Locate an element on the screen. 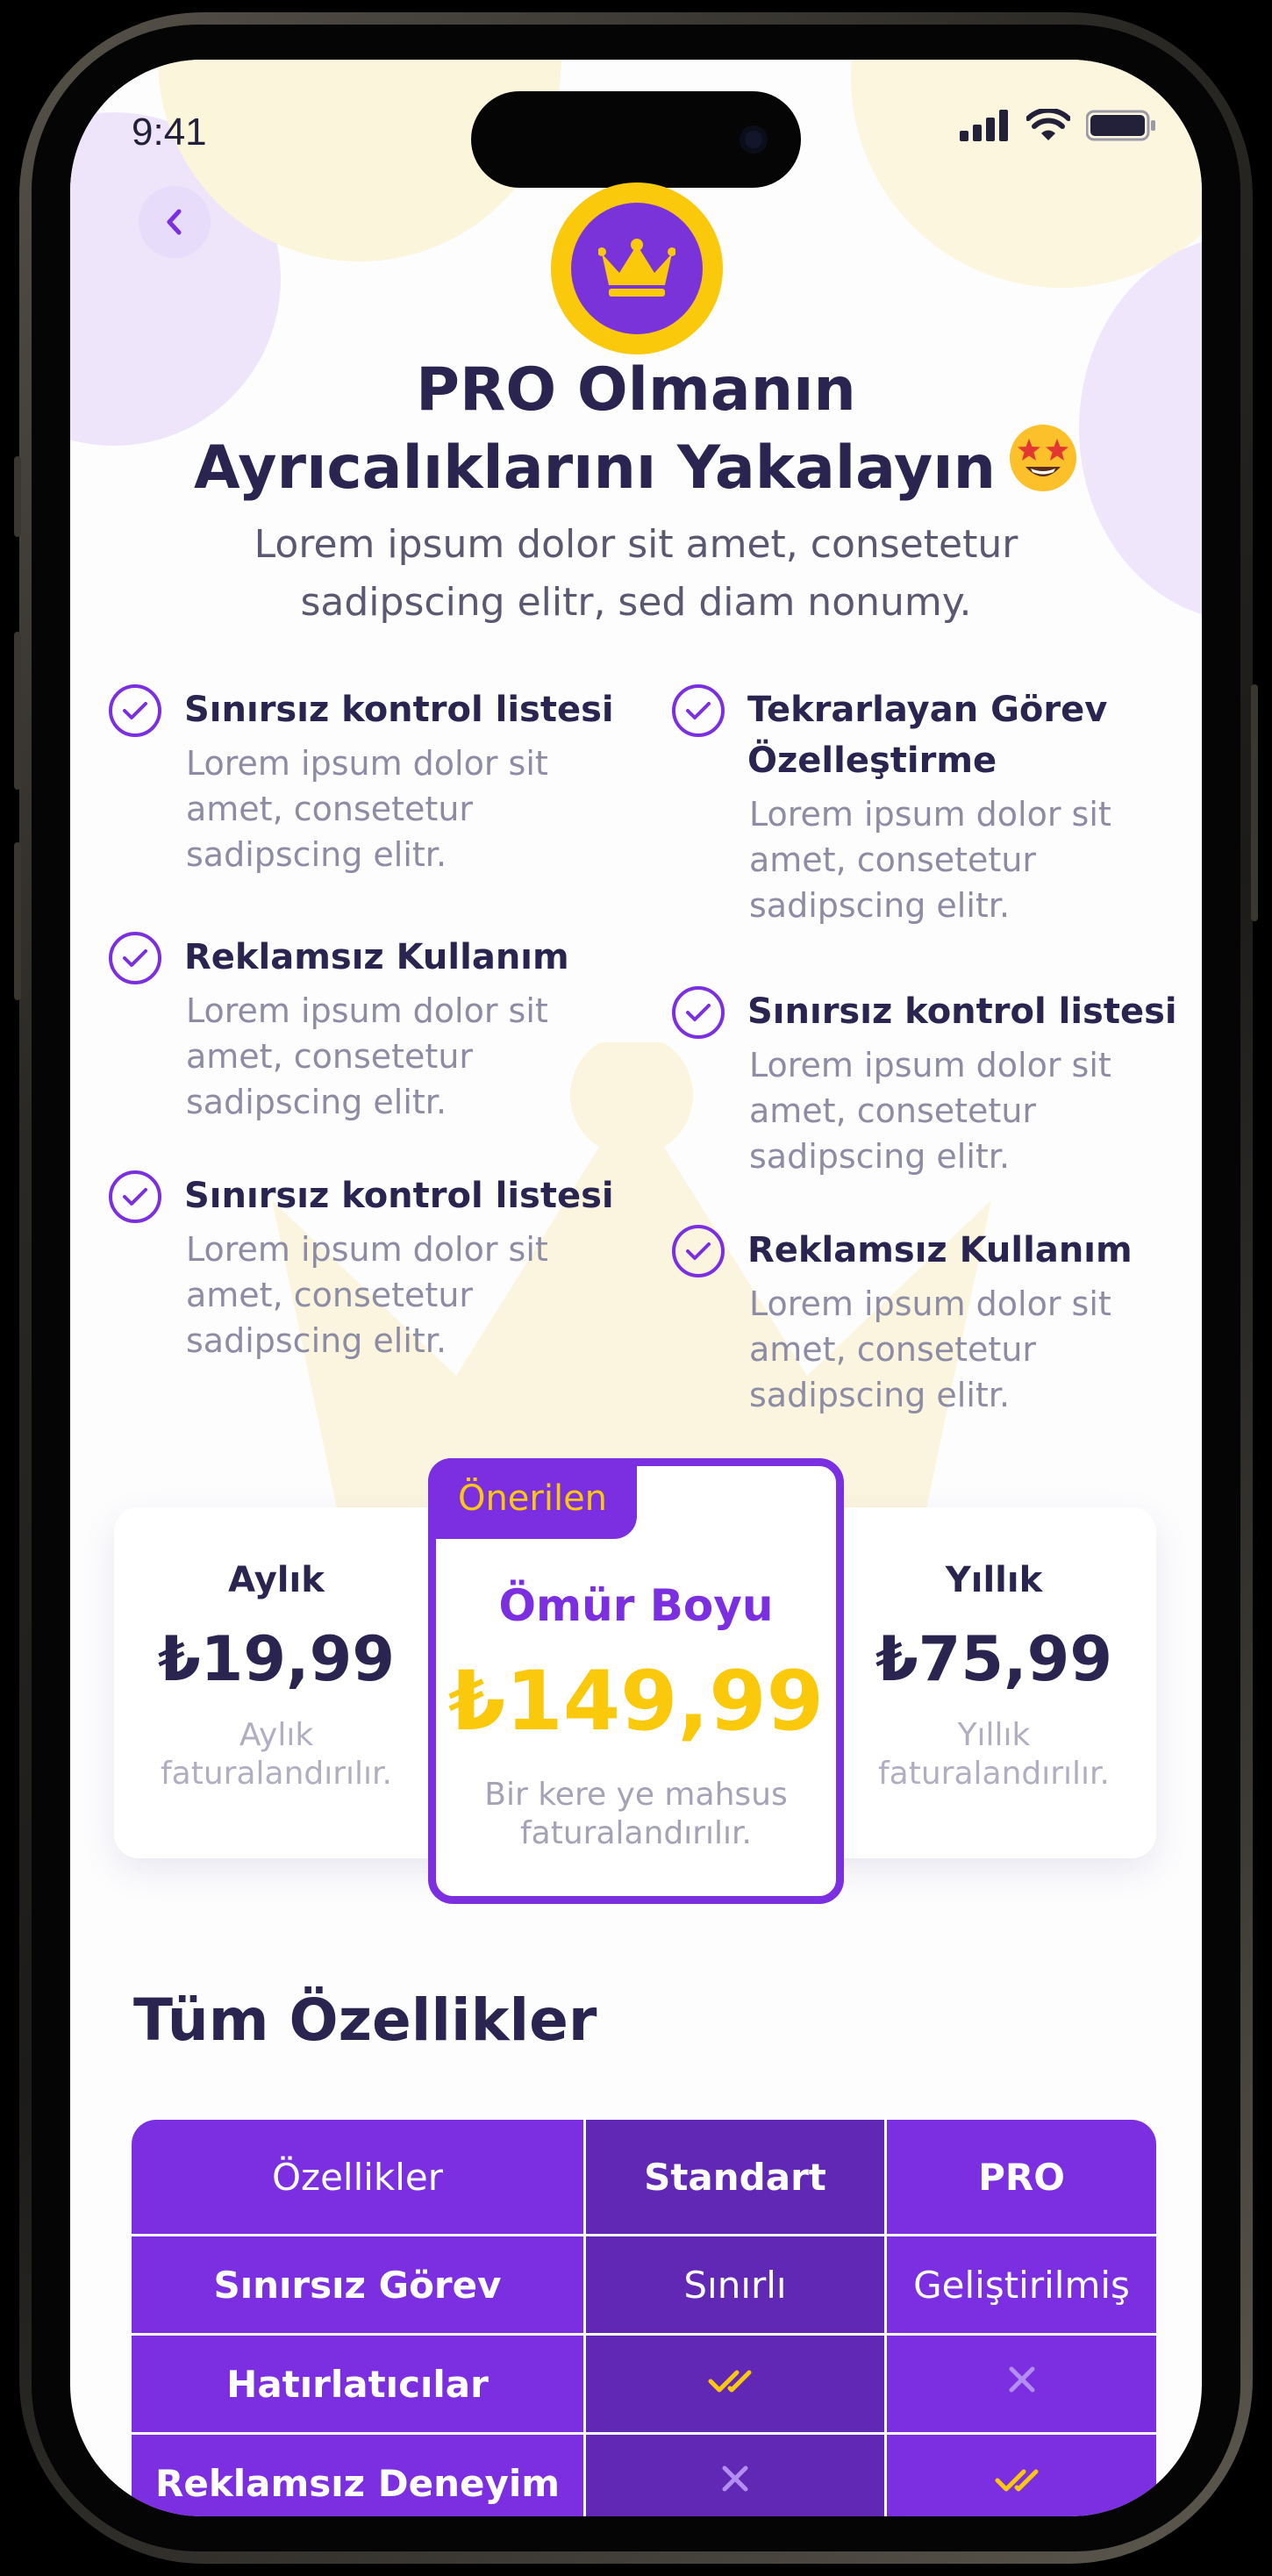  plan-note-line: Bir kere ye mahsus is located at coordinates (636, 1795).